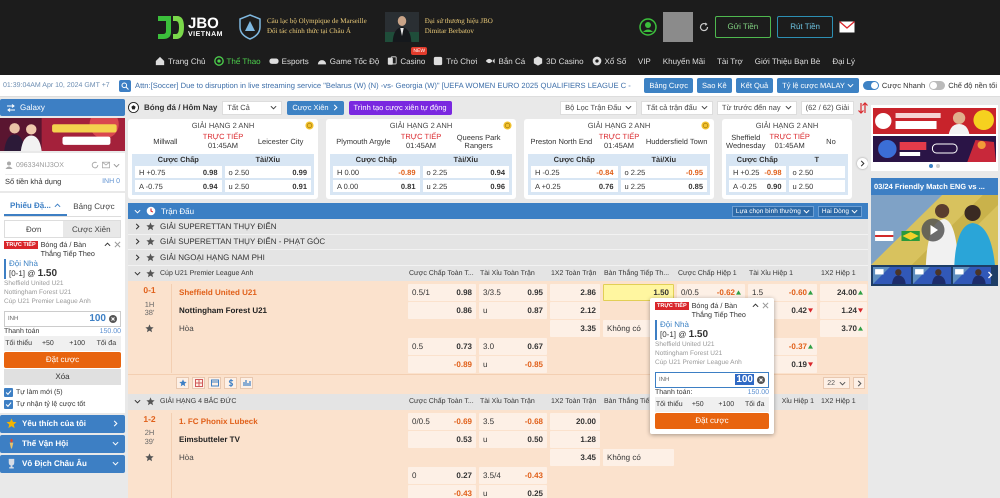 The image size is (1000, 498). What do you see at coordinates (843, 292) in the screenshot?
I see `odds-cell: 24.00` at bounding box center [843, 292].